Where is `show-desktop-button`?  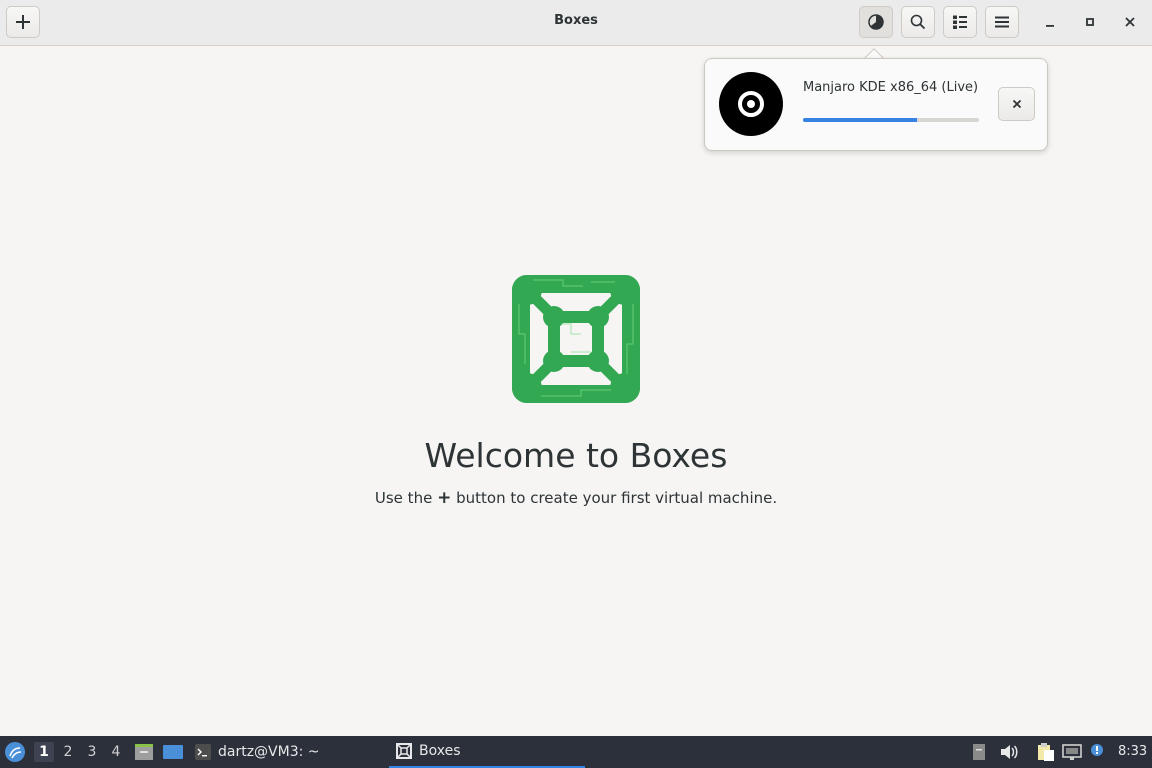
show-desktop-button is located at coordinates (173, 752).